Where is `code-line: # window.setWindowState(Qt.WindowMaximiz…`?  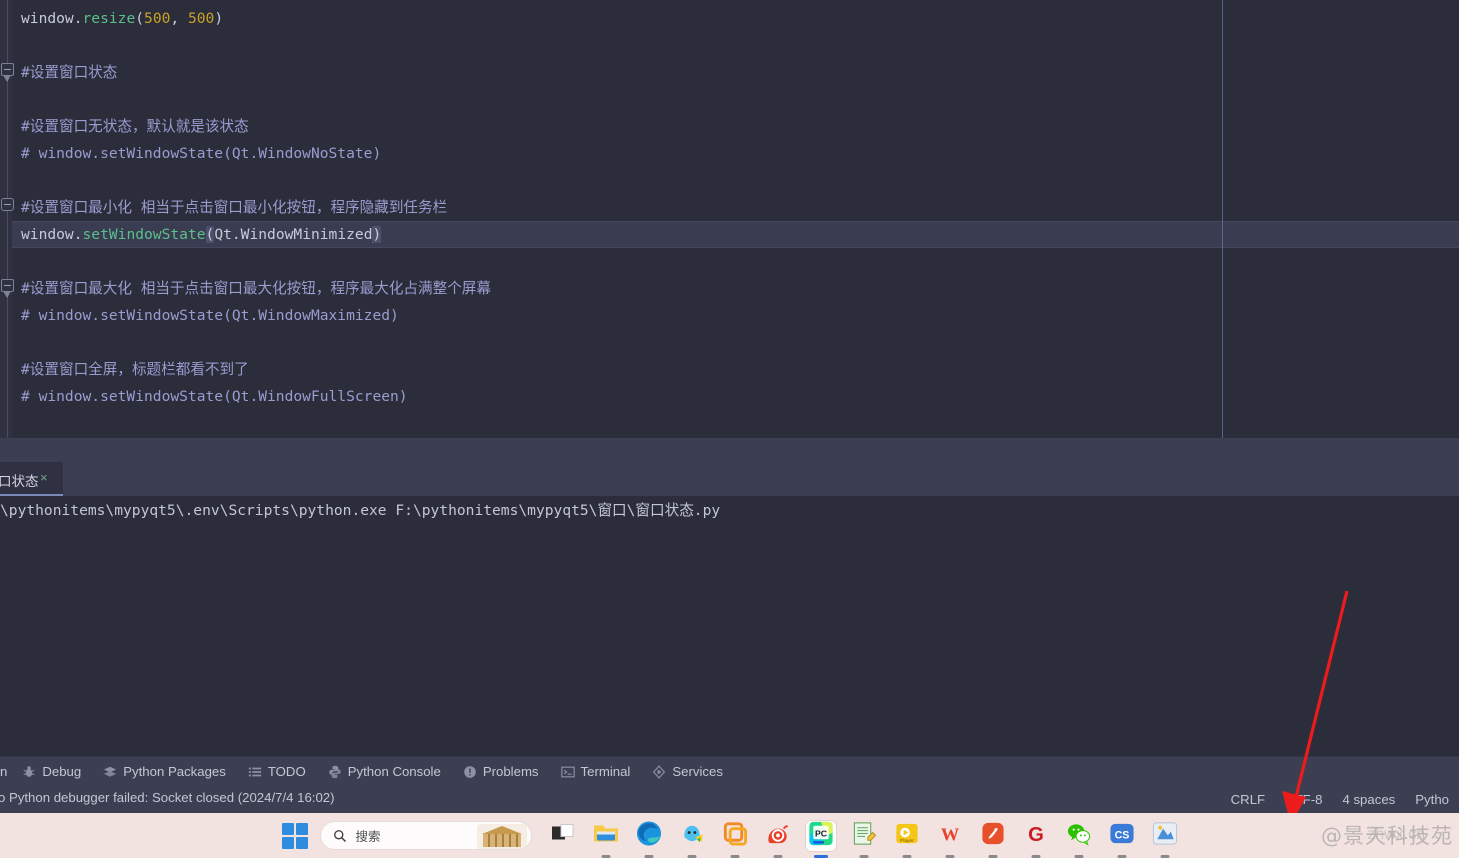
code-line: # window.setWindowState(Qt.WindowMaximiz… is located at coordinates (205, 315).